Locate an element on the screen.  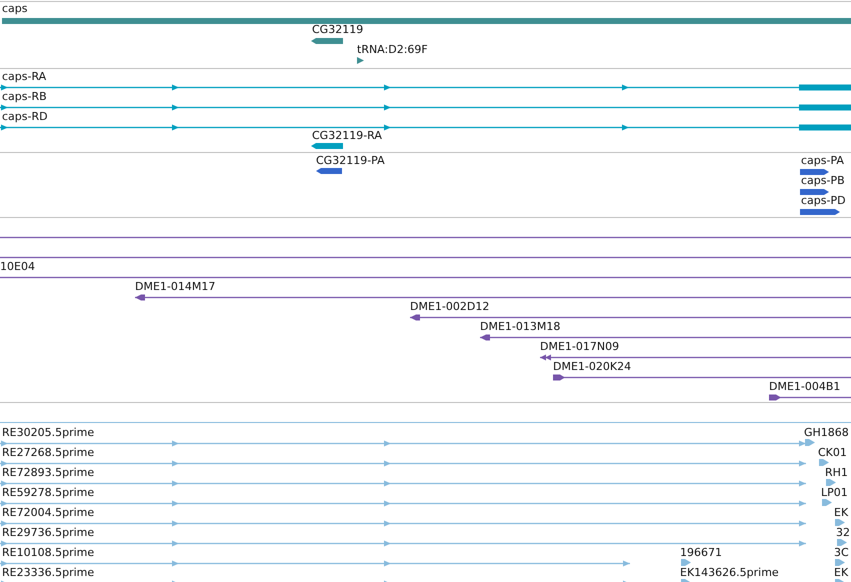
feature-label: RE59278.5prime is located at coordinates (48, 493).